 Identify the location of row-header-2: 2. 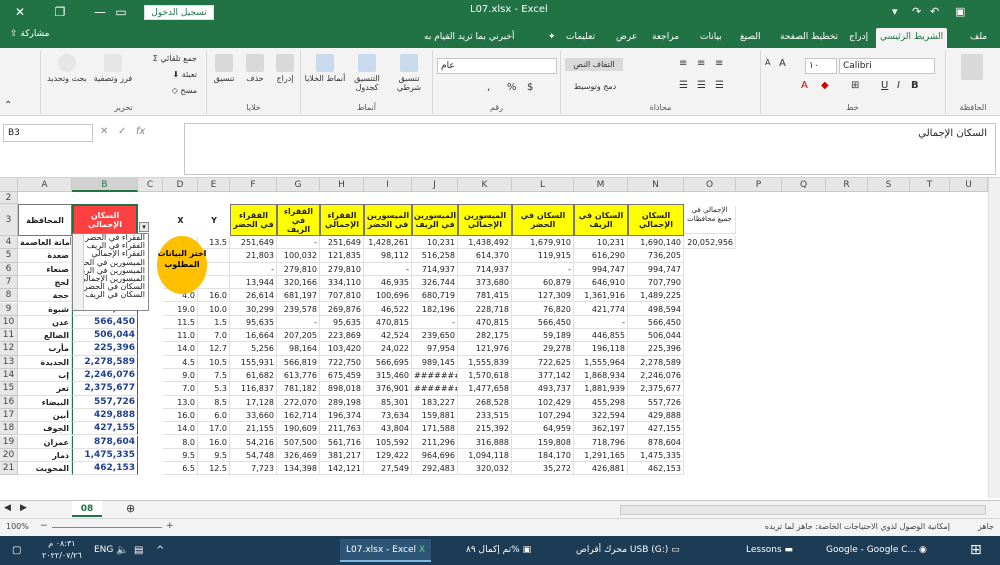
(9, 198).